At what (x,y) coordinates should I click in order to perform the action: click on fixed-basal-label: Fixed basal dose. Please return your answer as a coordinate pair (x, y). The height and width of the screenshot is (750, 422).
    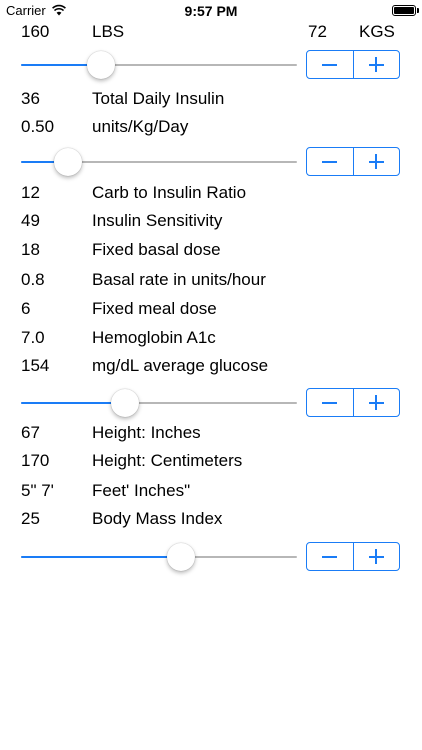
    Looking at the image, I should click on (156, 249).